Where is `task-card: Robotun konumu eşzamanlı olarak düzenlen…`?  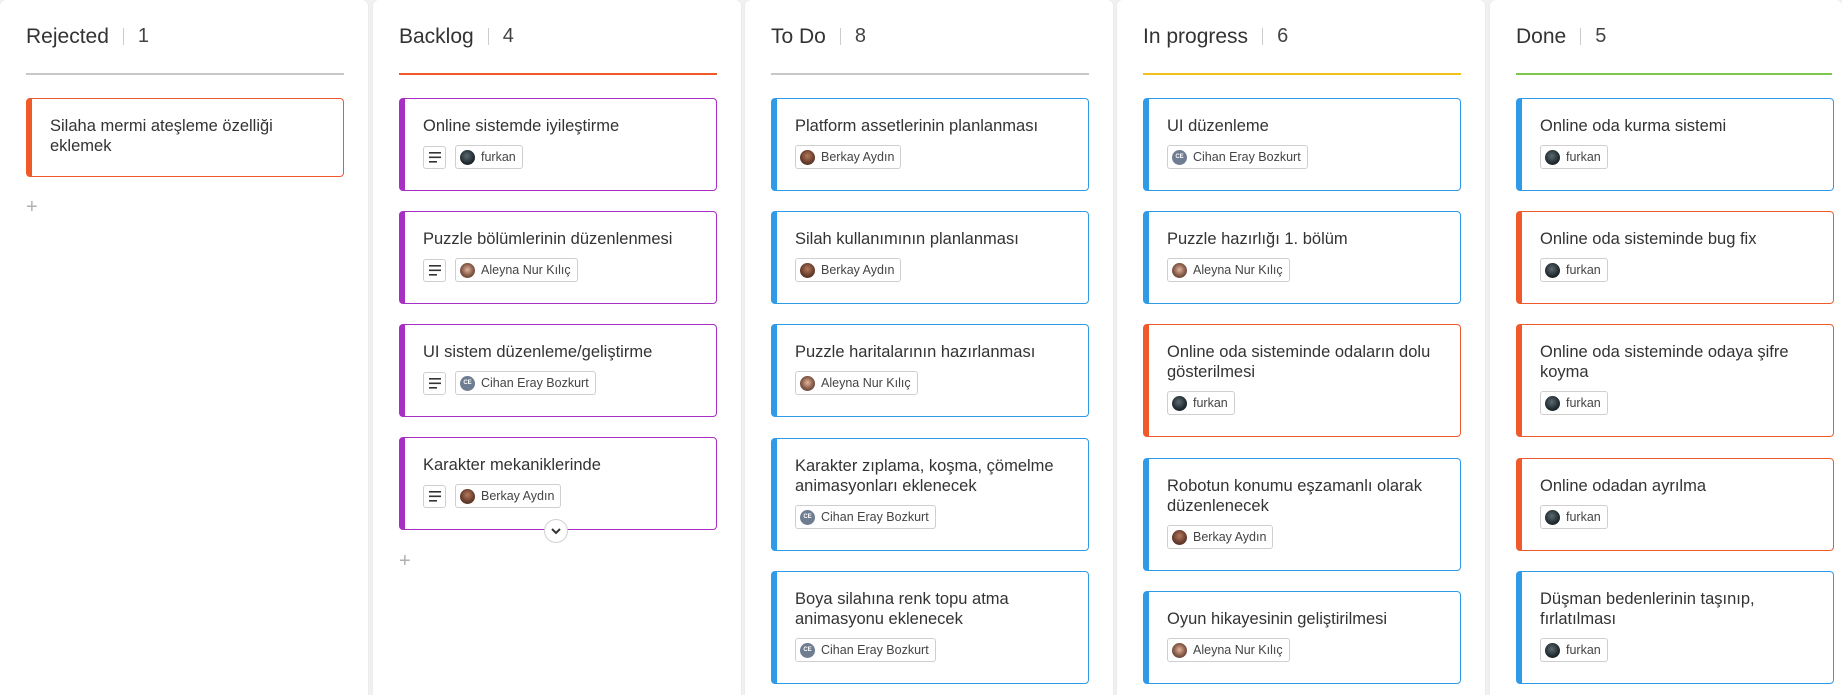 task-card: Robotun konumu eşzamanlı olarak düzenlen… is located at coordinates (1302, 514).